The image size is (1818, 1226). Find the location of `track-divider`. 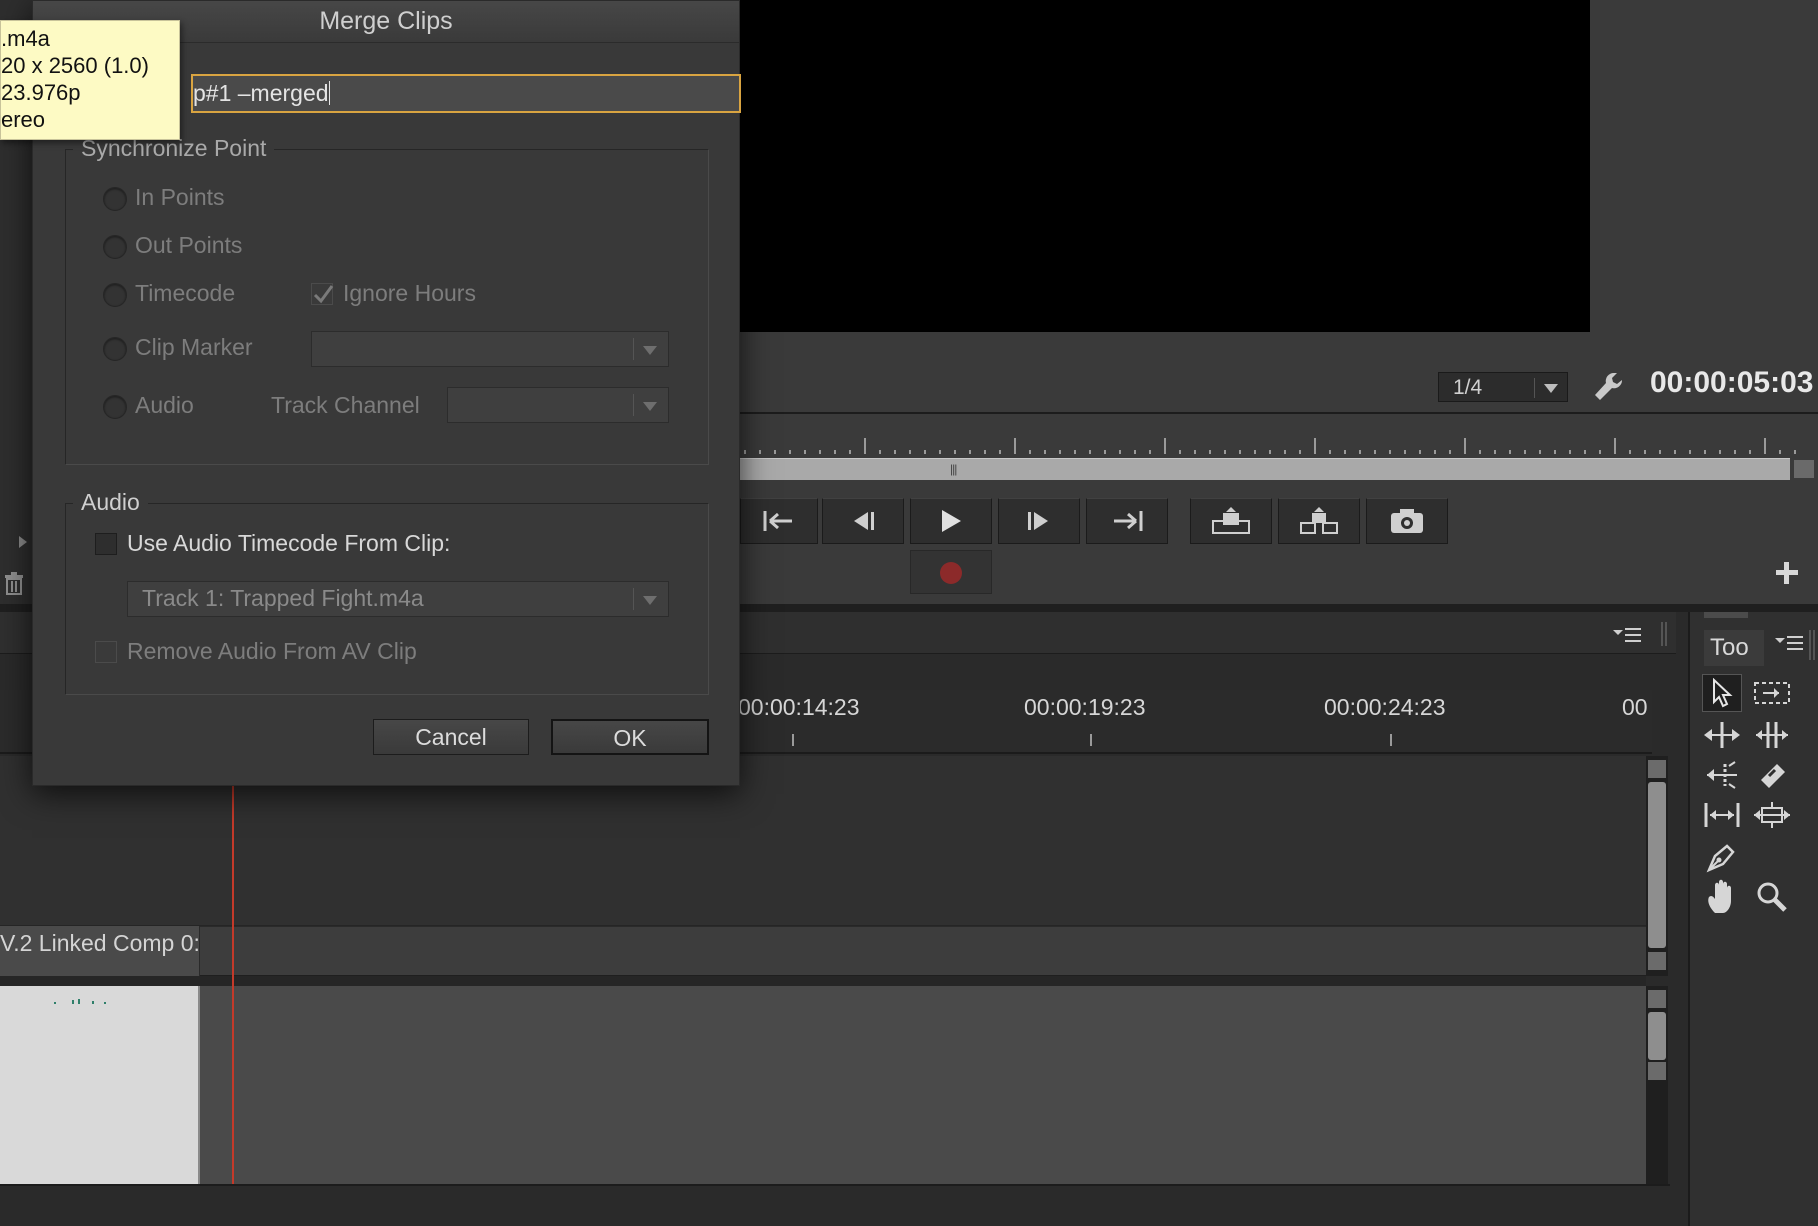

track-divider is located at coordinates (823, 981).